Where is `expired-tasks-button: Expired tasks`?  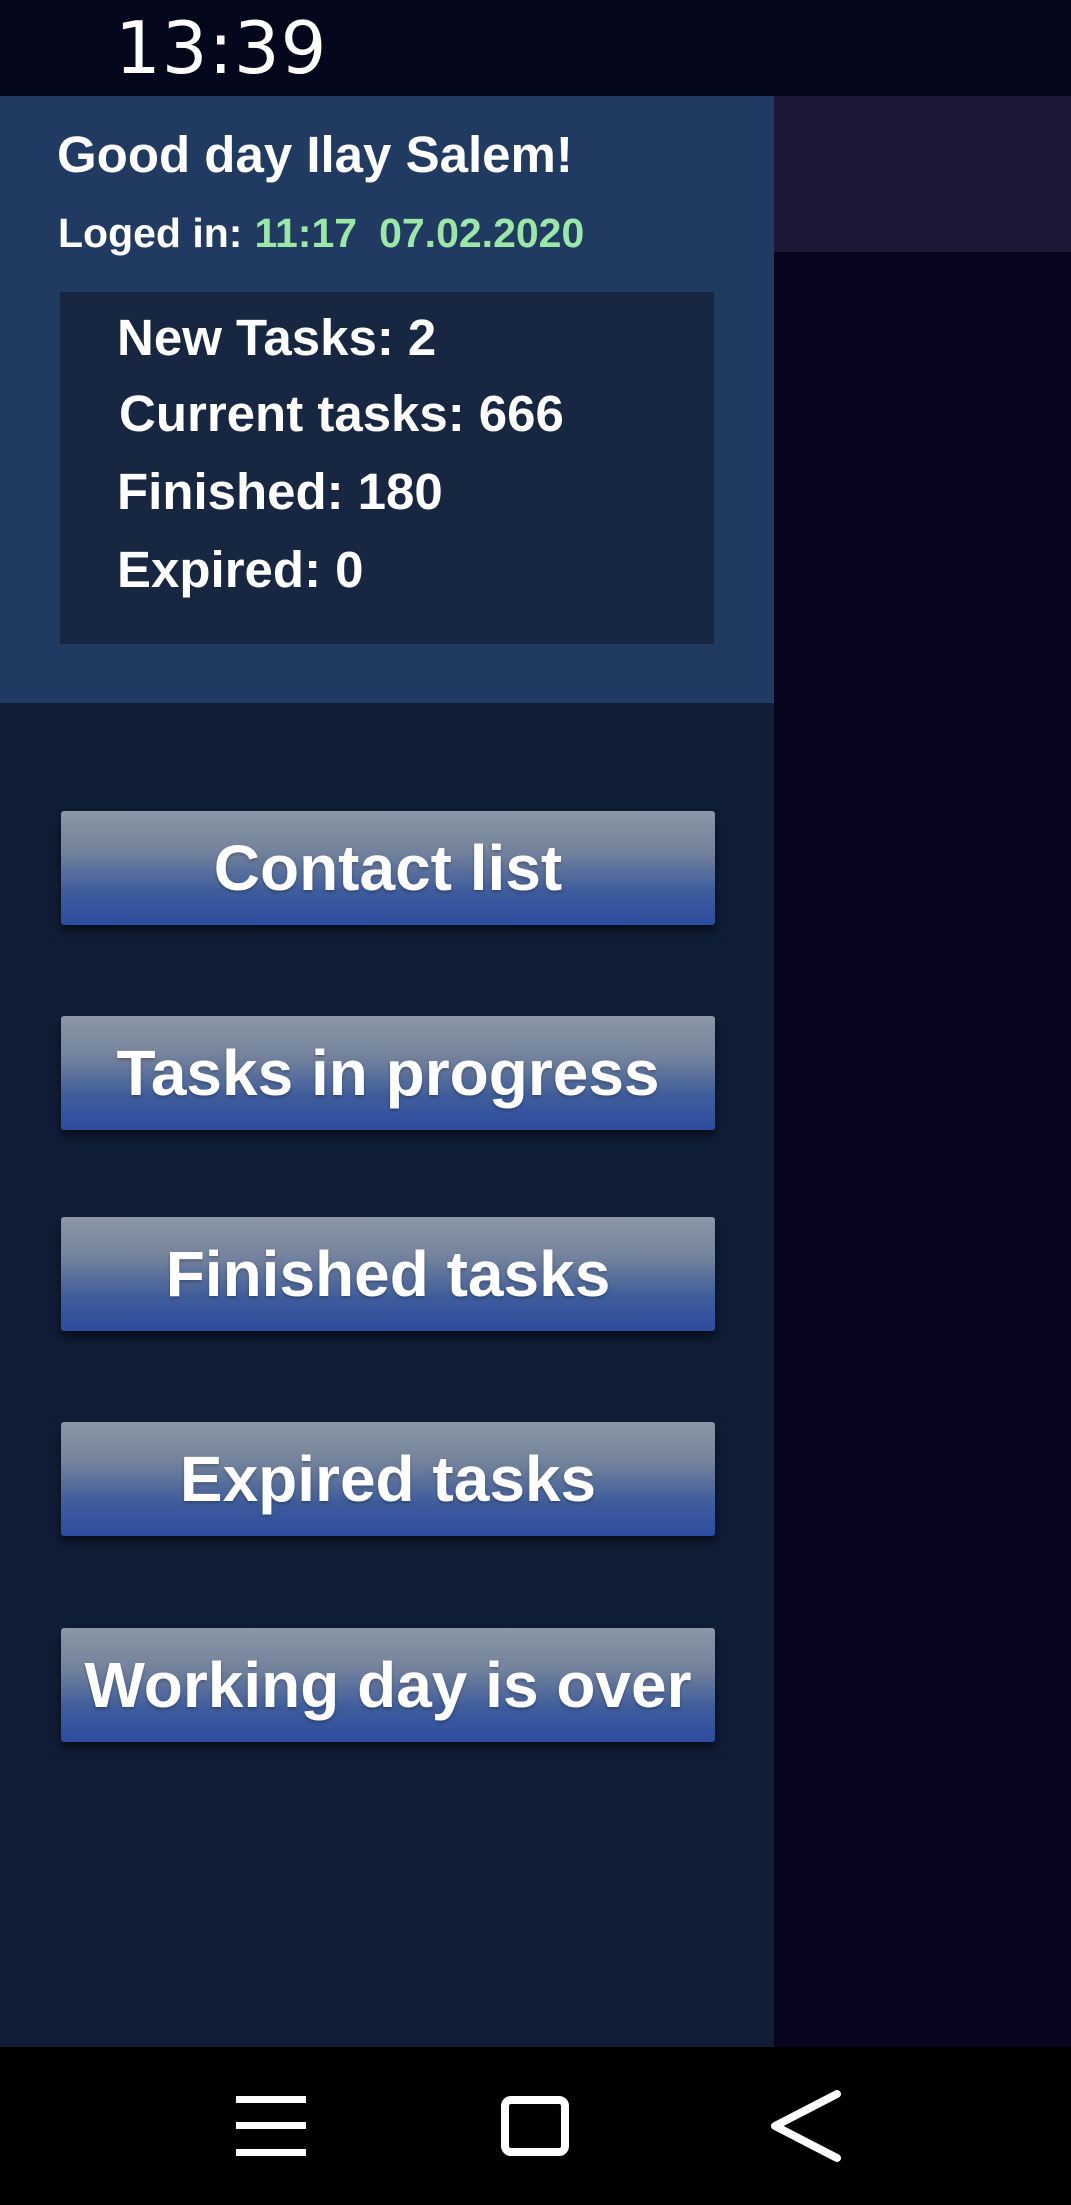 expired-tasks-button: Expired tasks is located at coordinates (388, 1479).